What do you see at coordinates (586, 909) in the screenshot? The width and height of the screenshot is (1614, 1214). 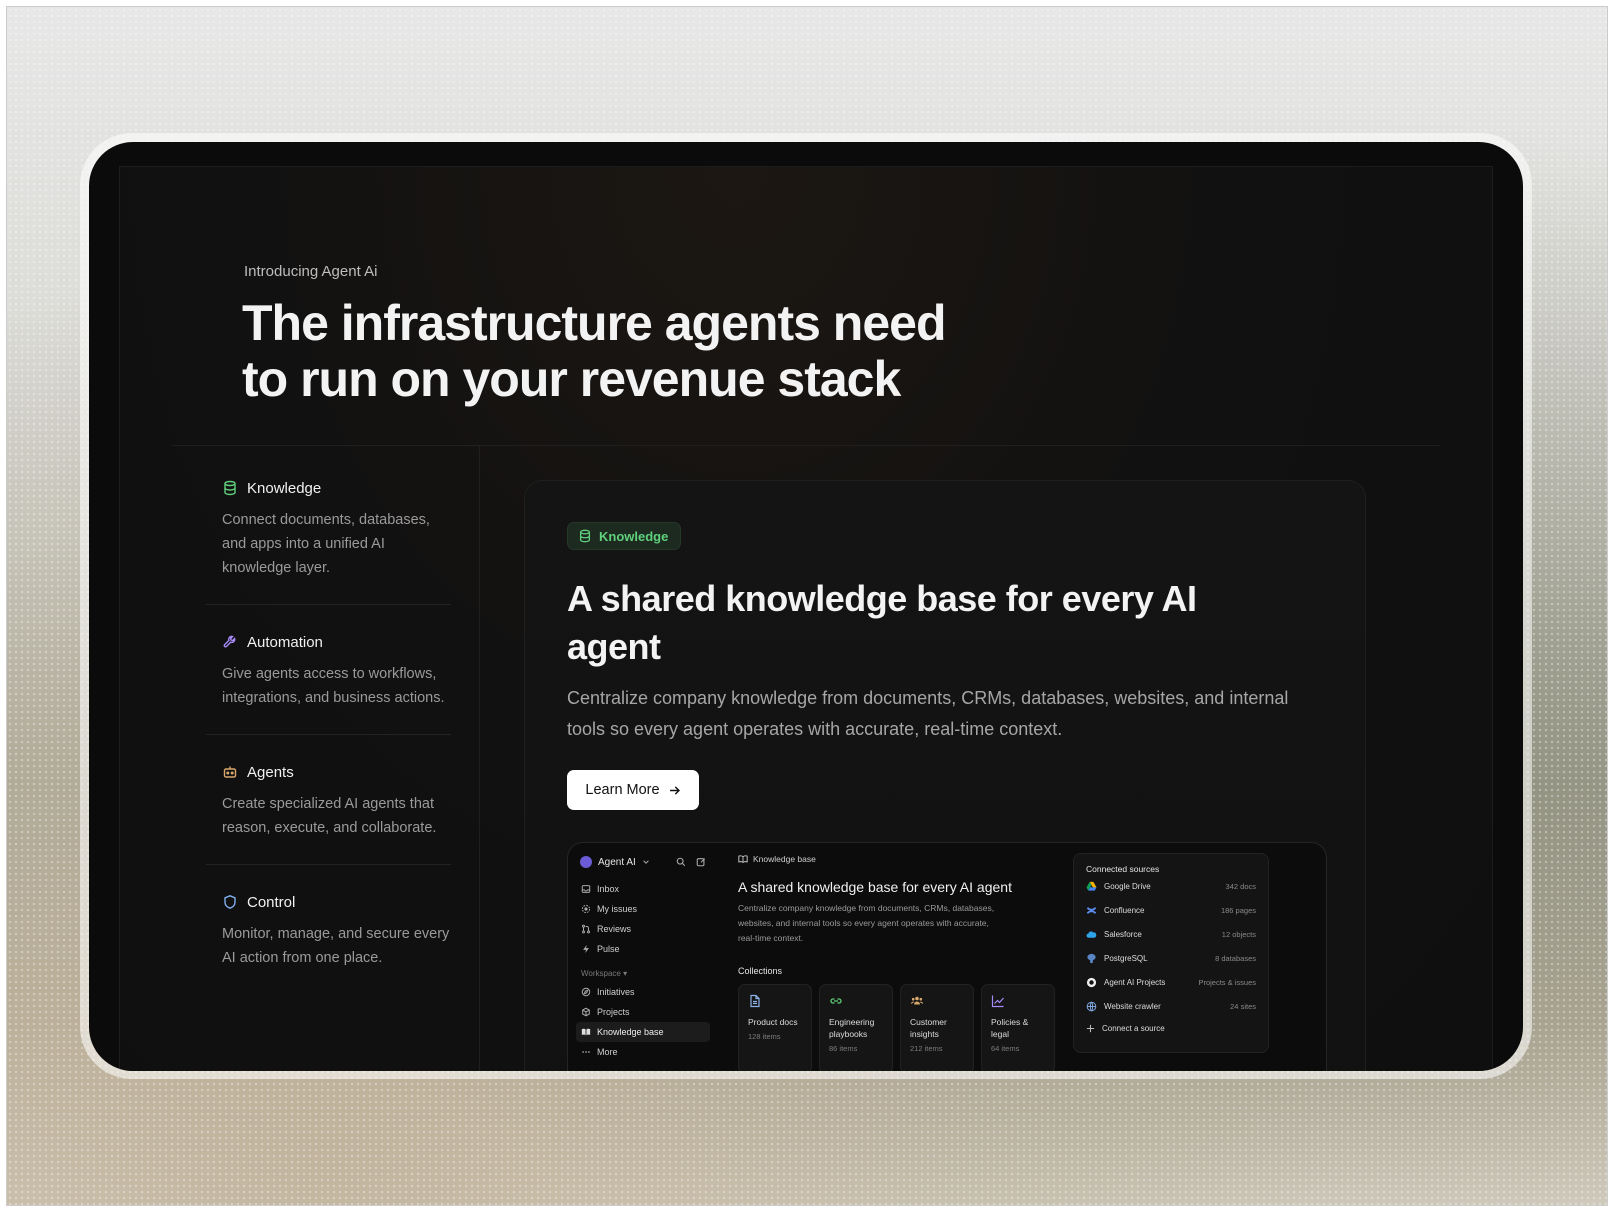 I see `target-icon` at bounding box center [586, 909].